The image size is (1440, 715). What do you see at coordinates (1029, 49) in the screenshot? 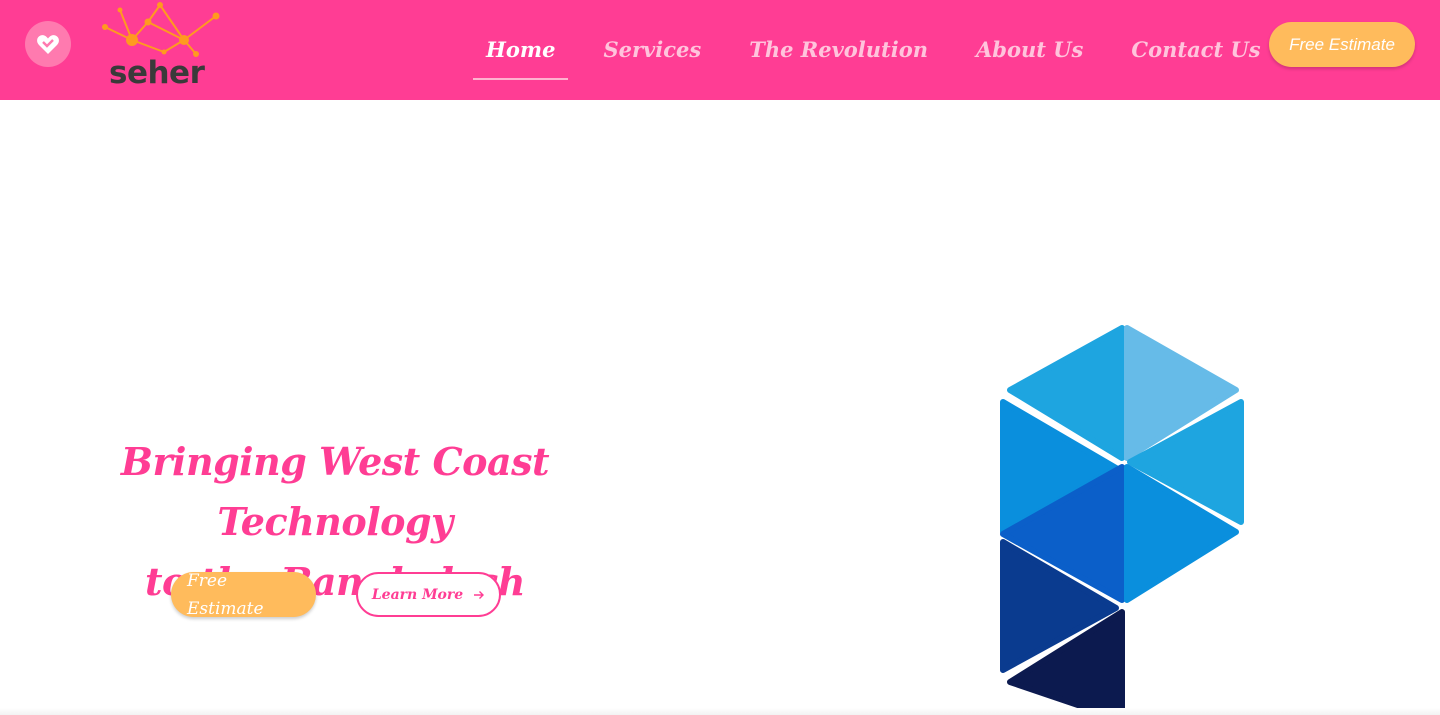
I see `nav-item-about-us: About Us` at bounding box center [1029, 49].